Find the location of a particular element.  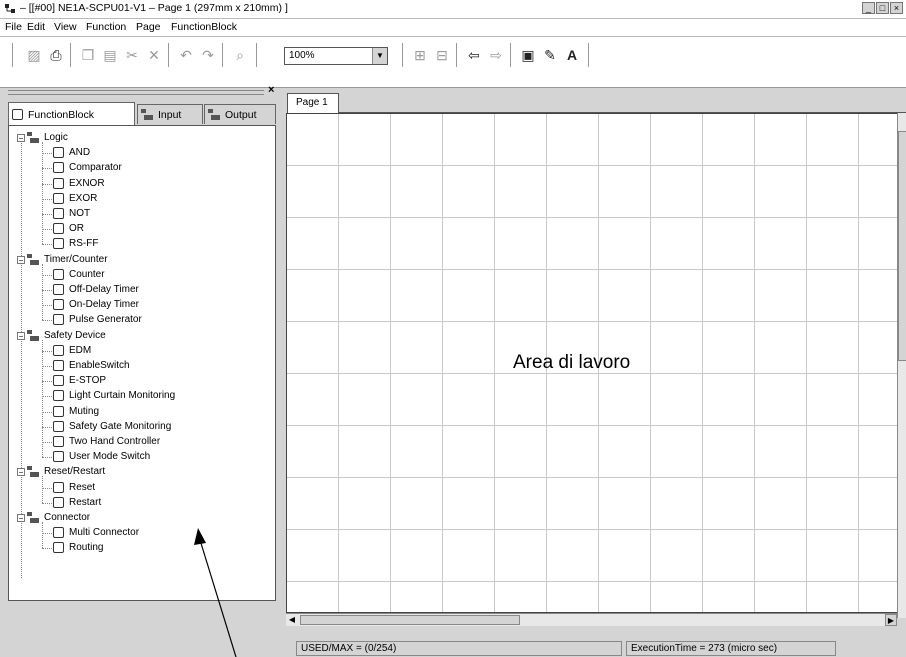

tree-category: Connector is located at coordinates (58, 517).